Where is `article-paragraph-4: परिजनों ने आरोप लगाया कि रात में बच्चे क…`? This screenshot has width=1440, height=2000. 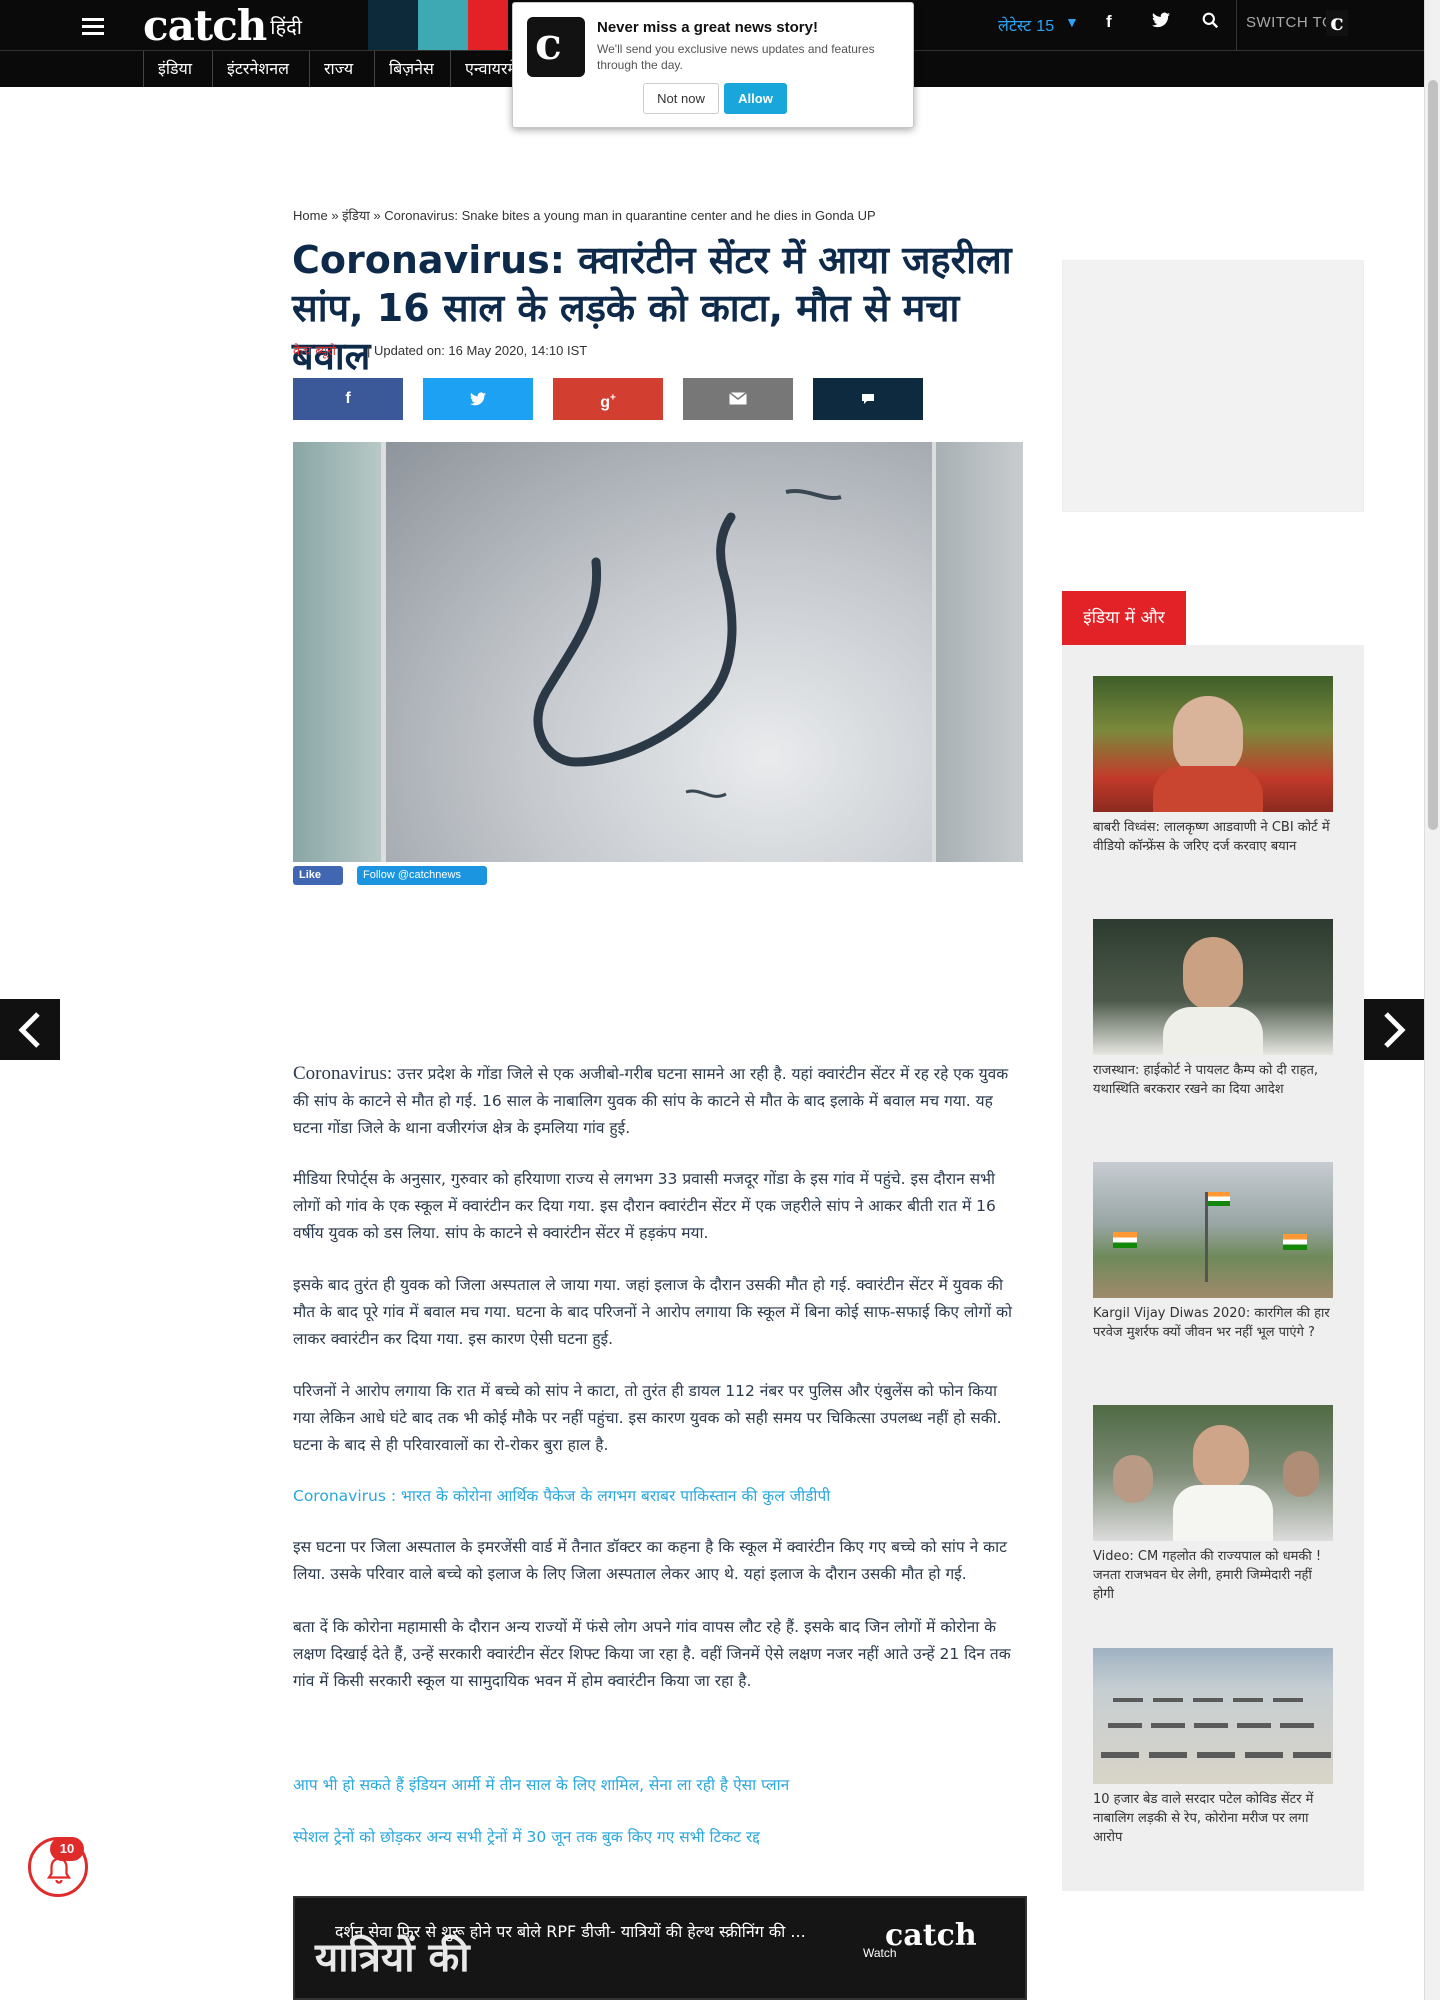
article-paragraph-4: परिजनों ने आरोप लगाया कि रात में बच्चे क… is located at coordinates (647, 1418).